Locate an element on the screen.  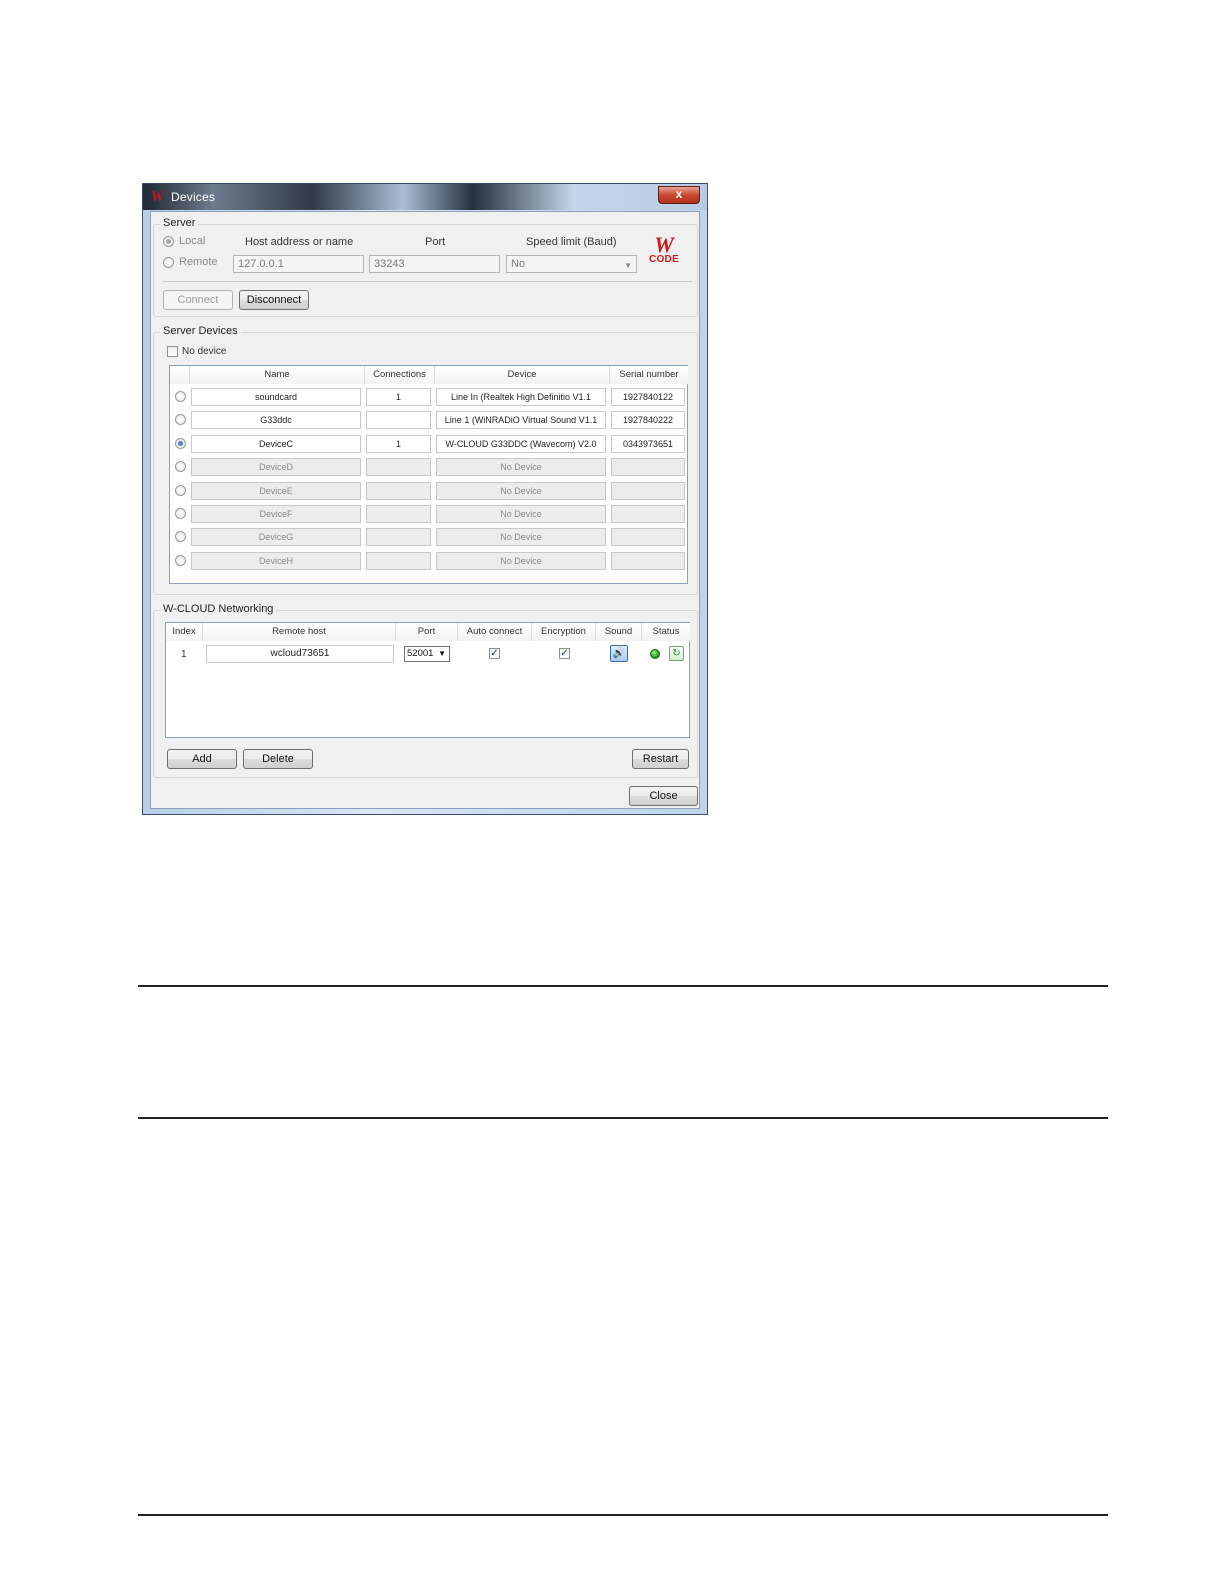
encryption-checkbox: ✓ is located at coordinates (564, 653).